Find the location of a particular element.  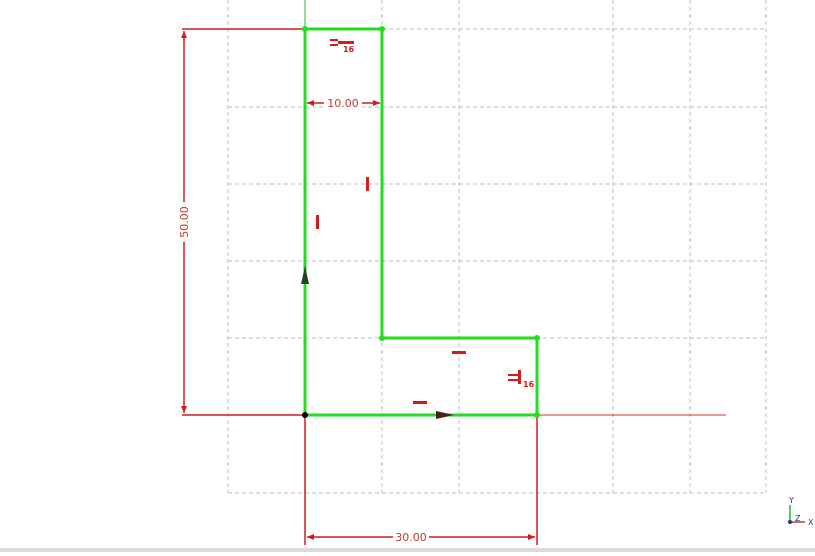

origin-point is located at coordinates (305, 415).